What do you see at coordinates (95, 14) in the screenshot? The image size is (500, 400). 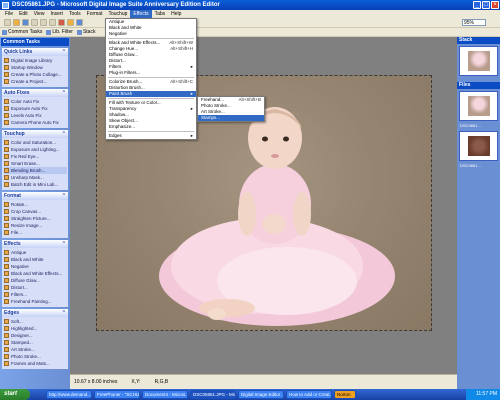 I see `menu-format: Format` at bounding box center [95, 14].